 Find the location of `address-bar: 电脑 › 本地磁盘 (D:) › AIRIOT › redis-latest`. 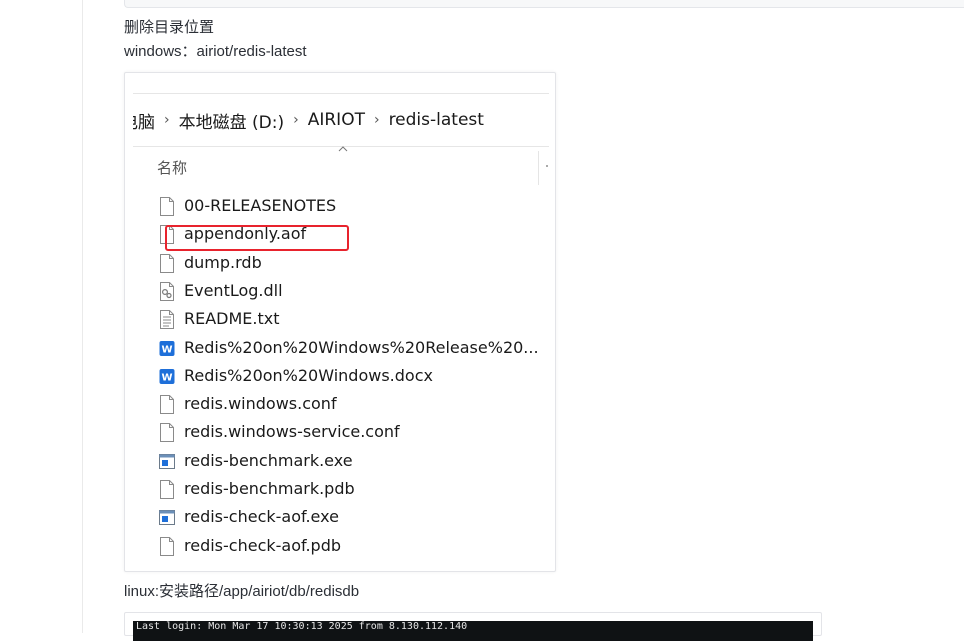

address-bar: 电脑 › 本地磁盘 (D:) › AIRIOT › redis-latest is located at coordinates (341, 120).